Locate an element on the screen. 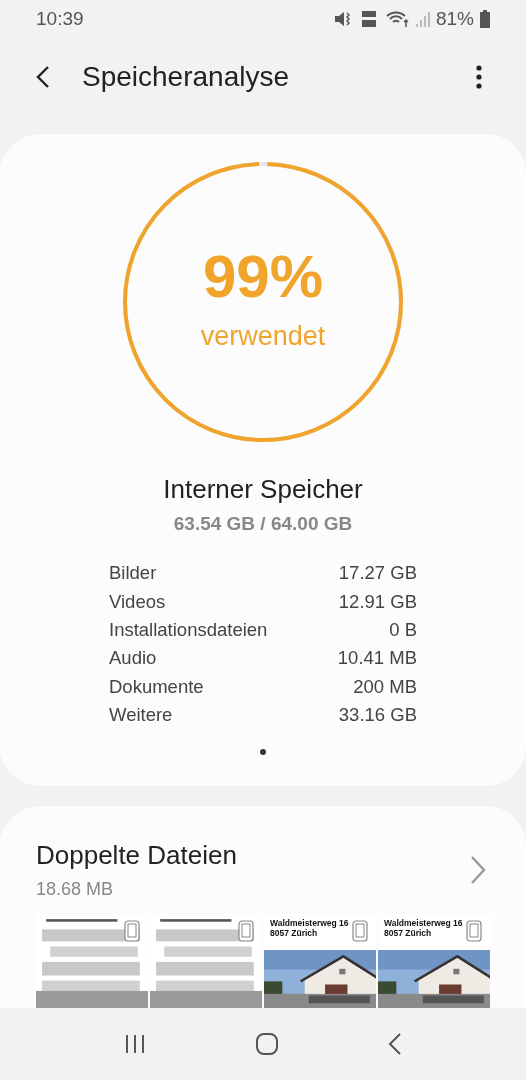 This screenshot has height=1080, width=526. category-size: 10.41 MB is located at coordinates (377, 658).